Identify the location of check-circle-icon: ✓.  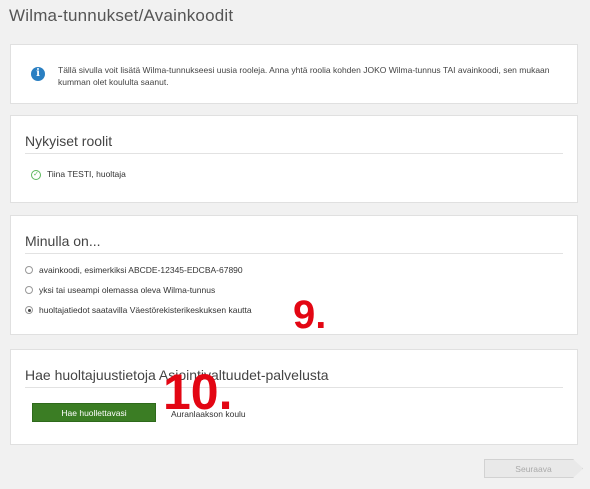
(36, 174).